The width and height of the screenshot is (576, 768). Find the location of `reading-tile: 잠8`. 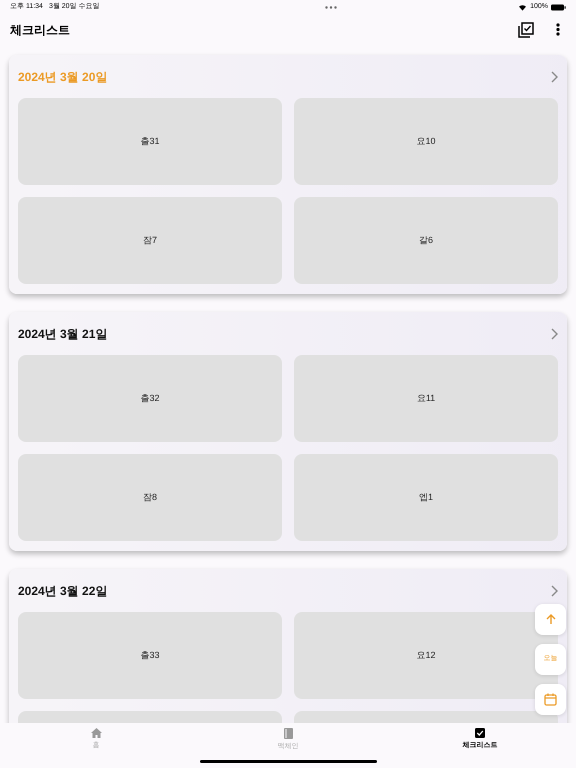

reading-tile: 잠8 is located at coordinates (150, 497).